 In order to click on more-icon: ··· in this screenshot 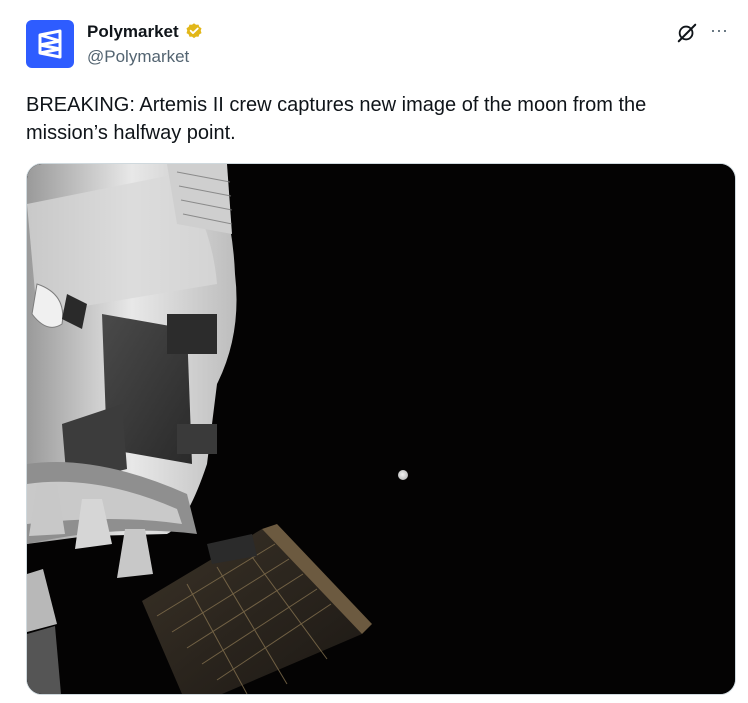, I will do `click(719, 30)`.